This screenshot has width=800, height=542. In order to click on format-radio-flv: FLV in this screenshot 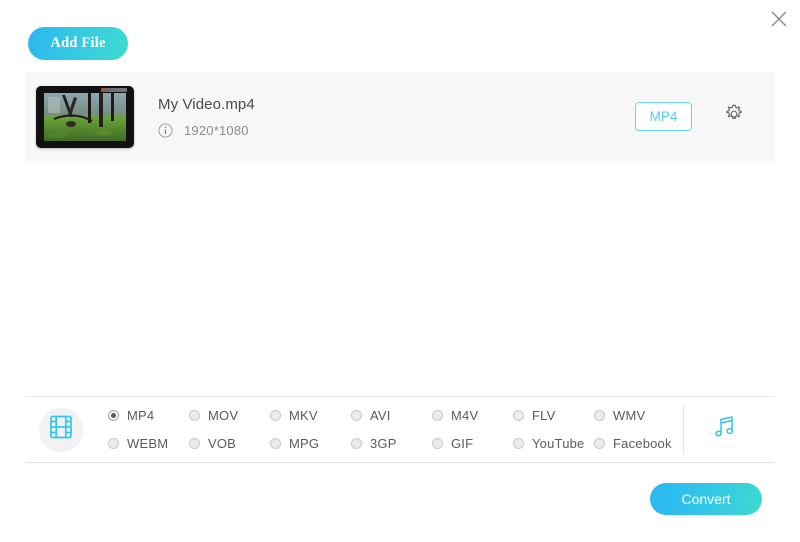, I will do `click(553, 415)`.